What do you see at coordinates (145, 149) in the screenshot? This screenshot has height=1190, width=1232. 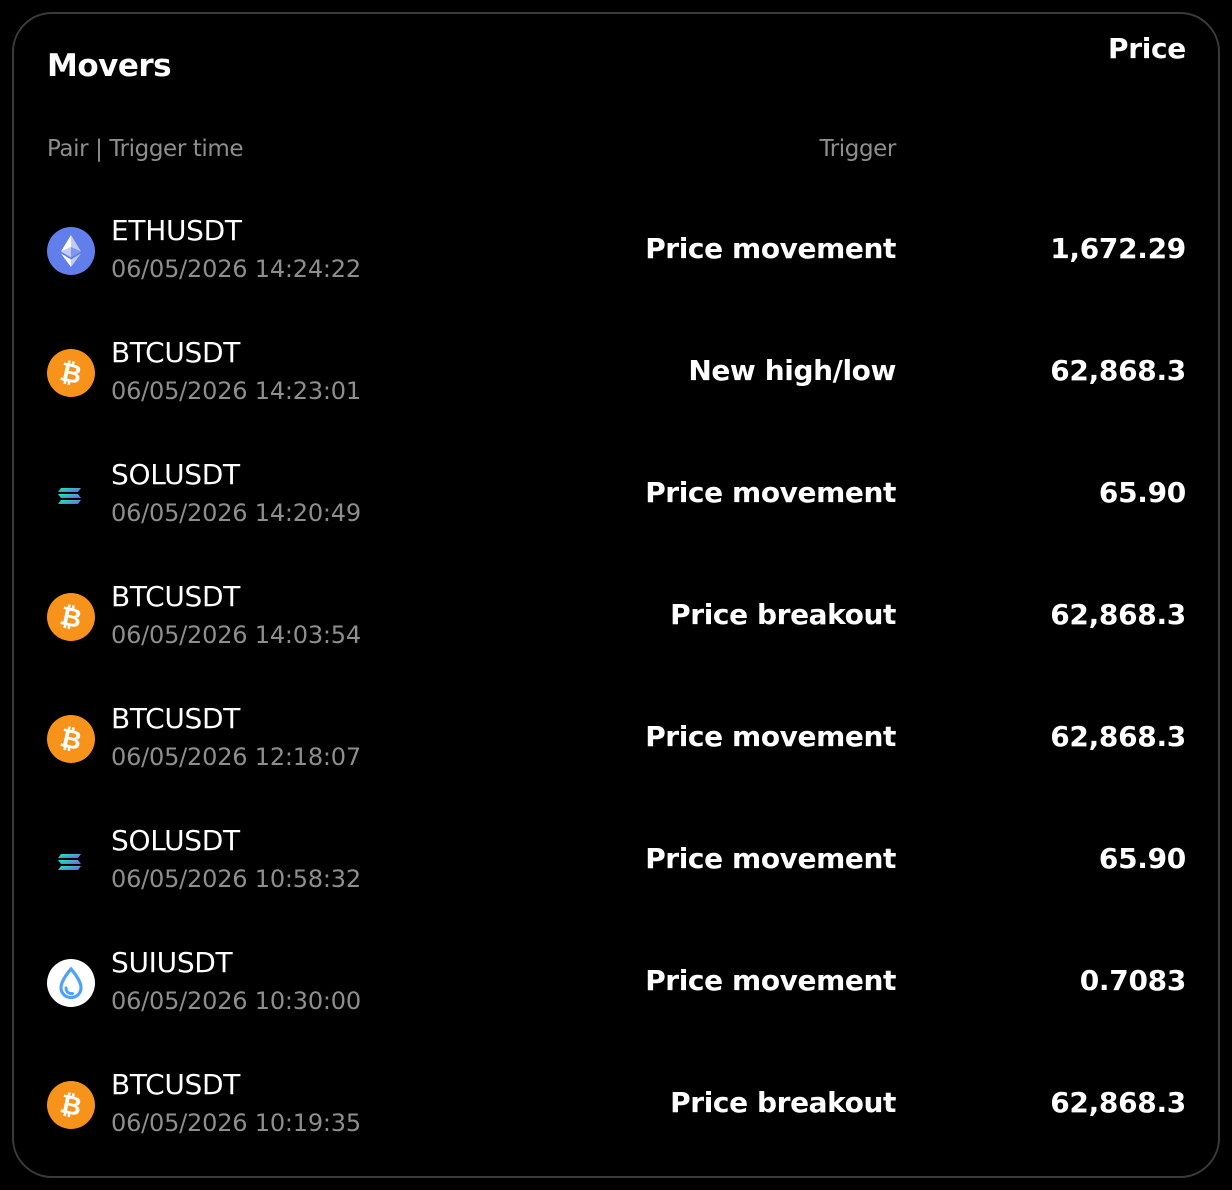 I see `column-header-pair: Pair | Trigger time` at bounding box center [145, 149].